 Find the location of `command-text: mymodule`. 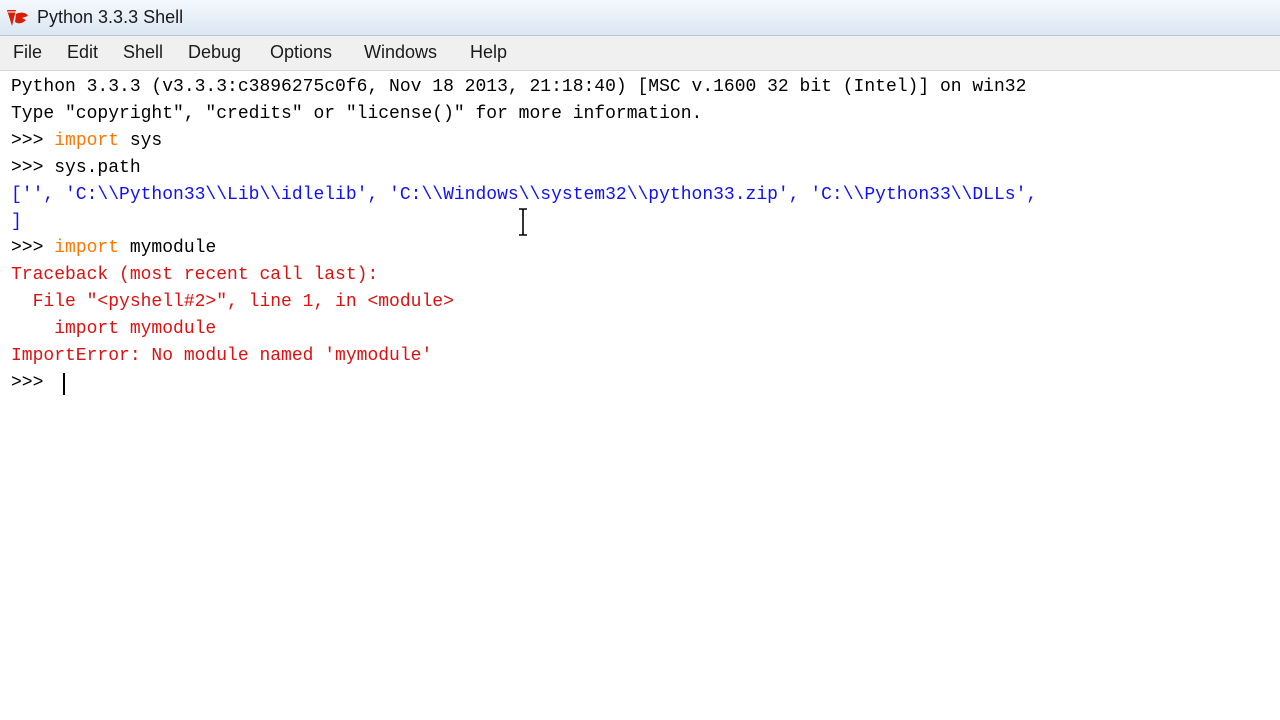

command-text: mymodule is located at coordinates (168, 248).